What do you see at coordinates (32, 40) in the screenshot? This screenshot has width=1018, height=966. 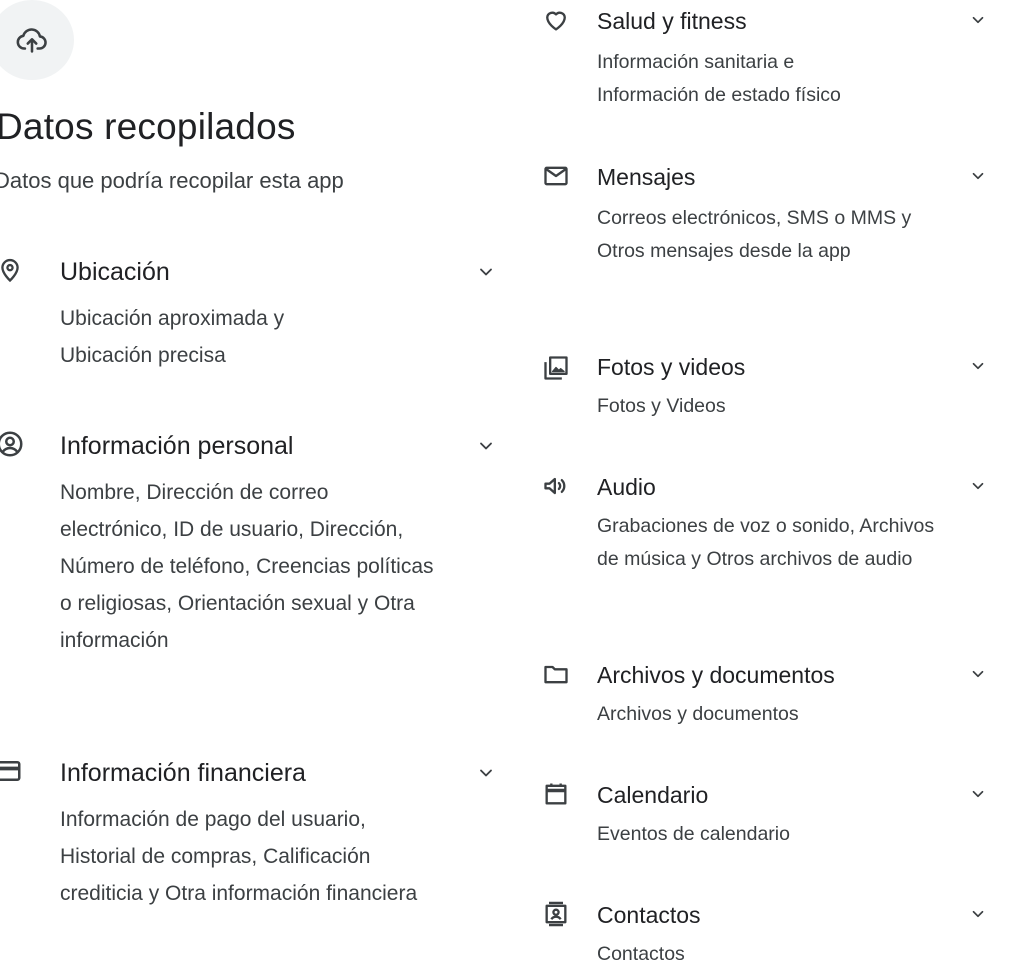 I see `cloud-upload-icon` at bounding box center [32, 40].